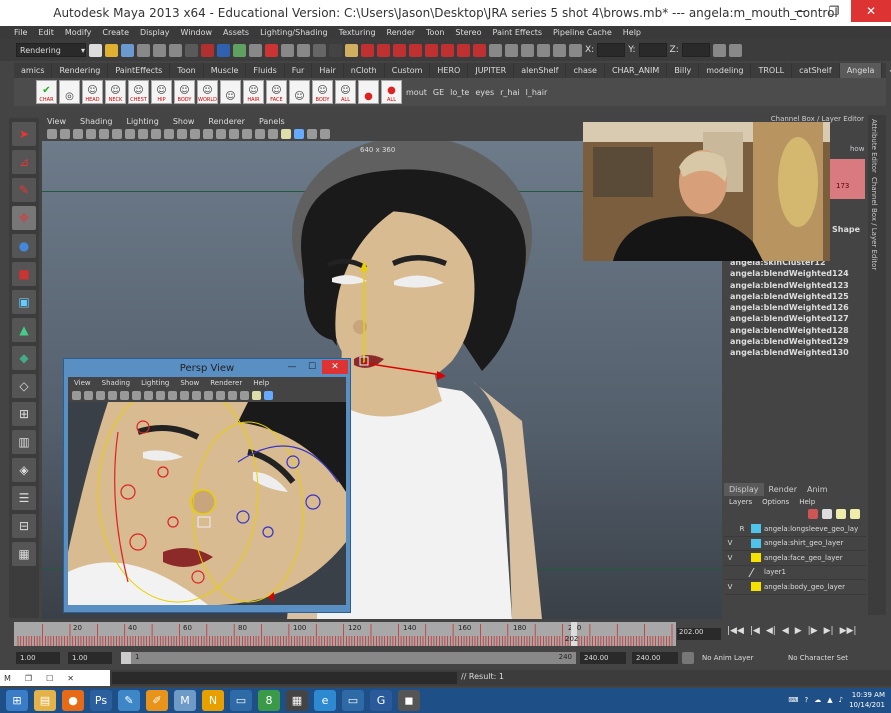 The width and height of the screenshot is (891, 713). What do you see at coordinates (632, 32) in the screenshot?
I see `menu-help: Help` at bounding box center [632, 32].